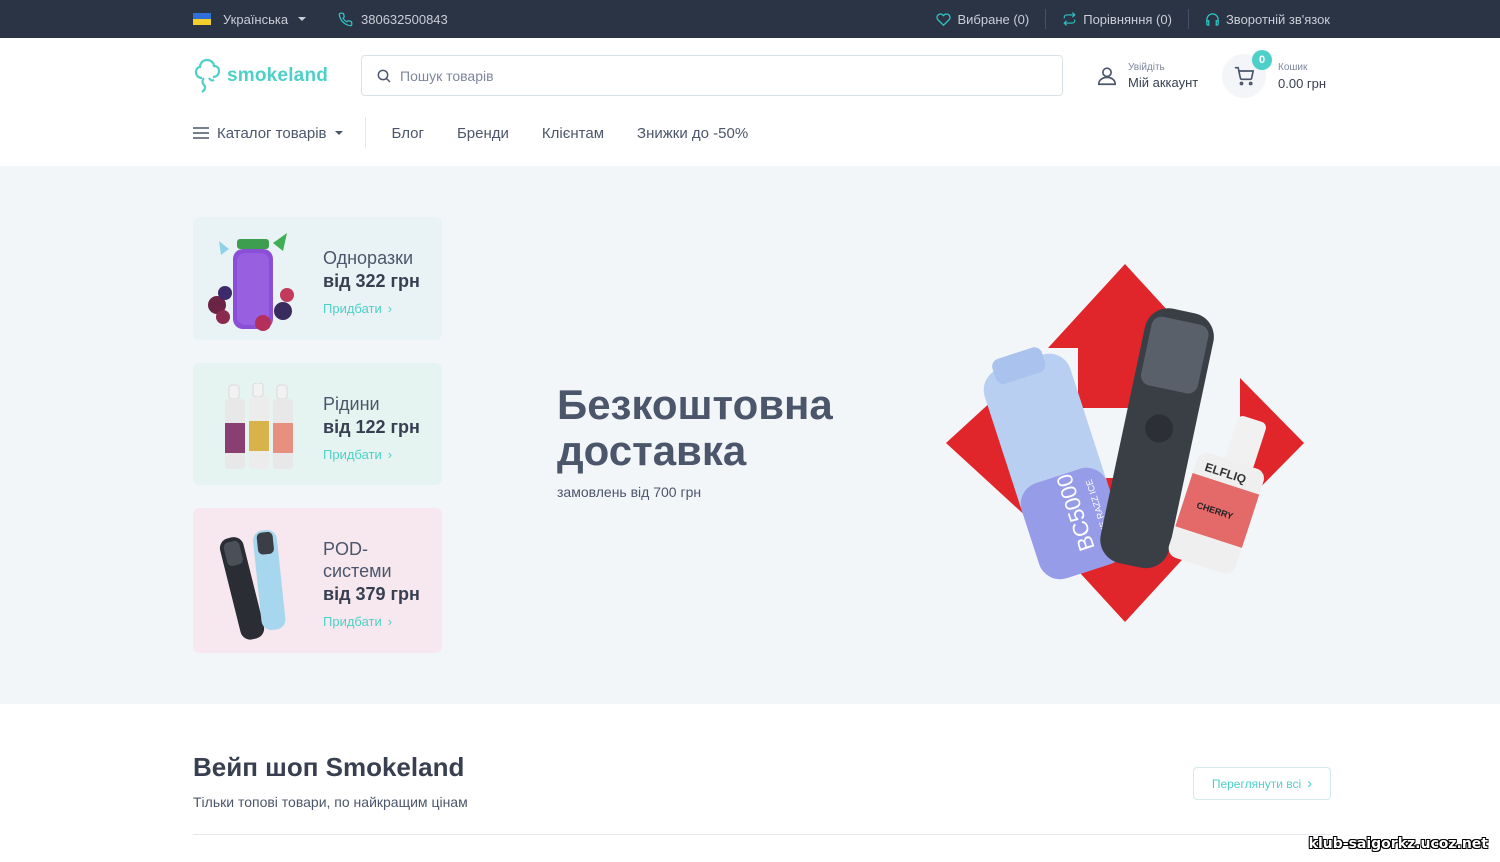  I want to click on card-title: POD-, so click(345, 549).